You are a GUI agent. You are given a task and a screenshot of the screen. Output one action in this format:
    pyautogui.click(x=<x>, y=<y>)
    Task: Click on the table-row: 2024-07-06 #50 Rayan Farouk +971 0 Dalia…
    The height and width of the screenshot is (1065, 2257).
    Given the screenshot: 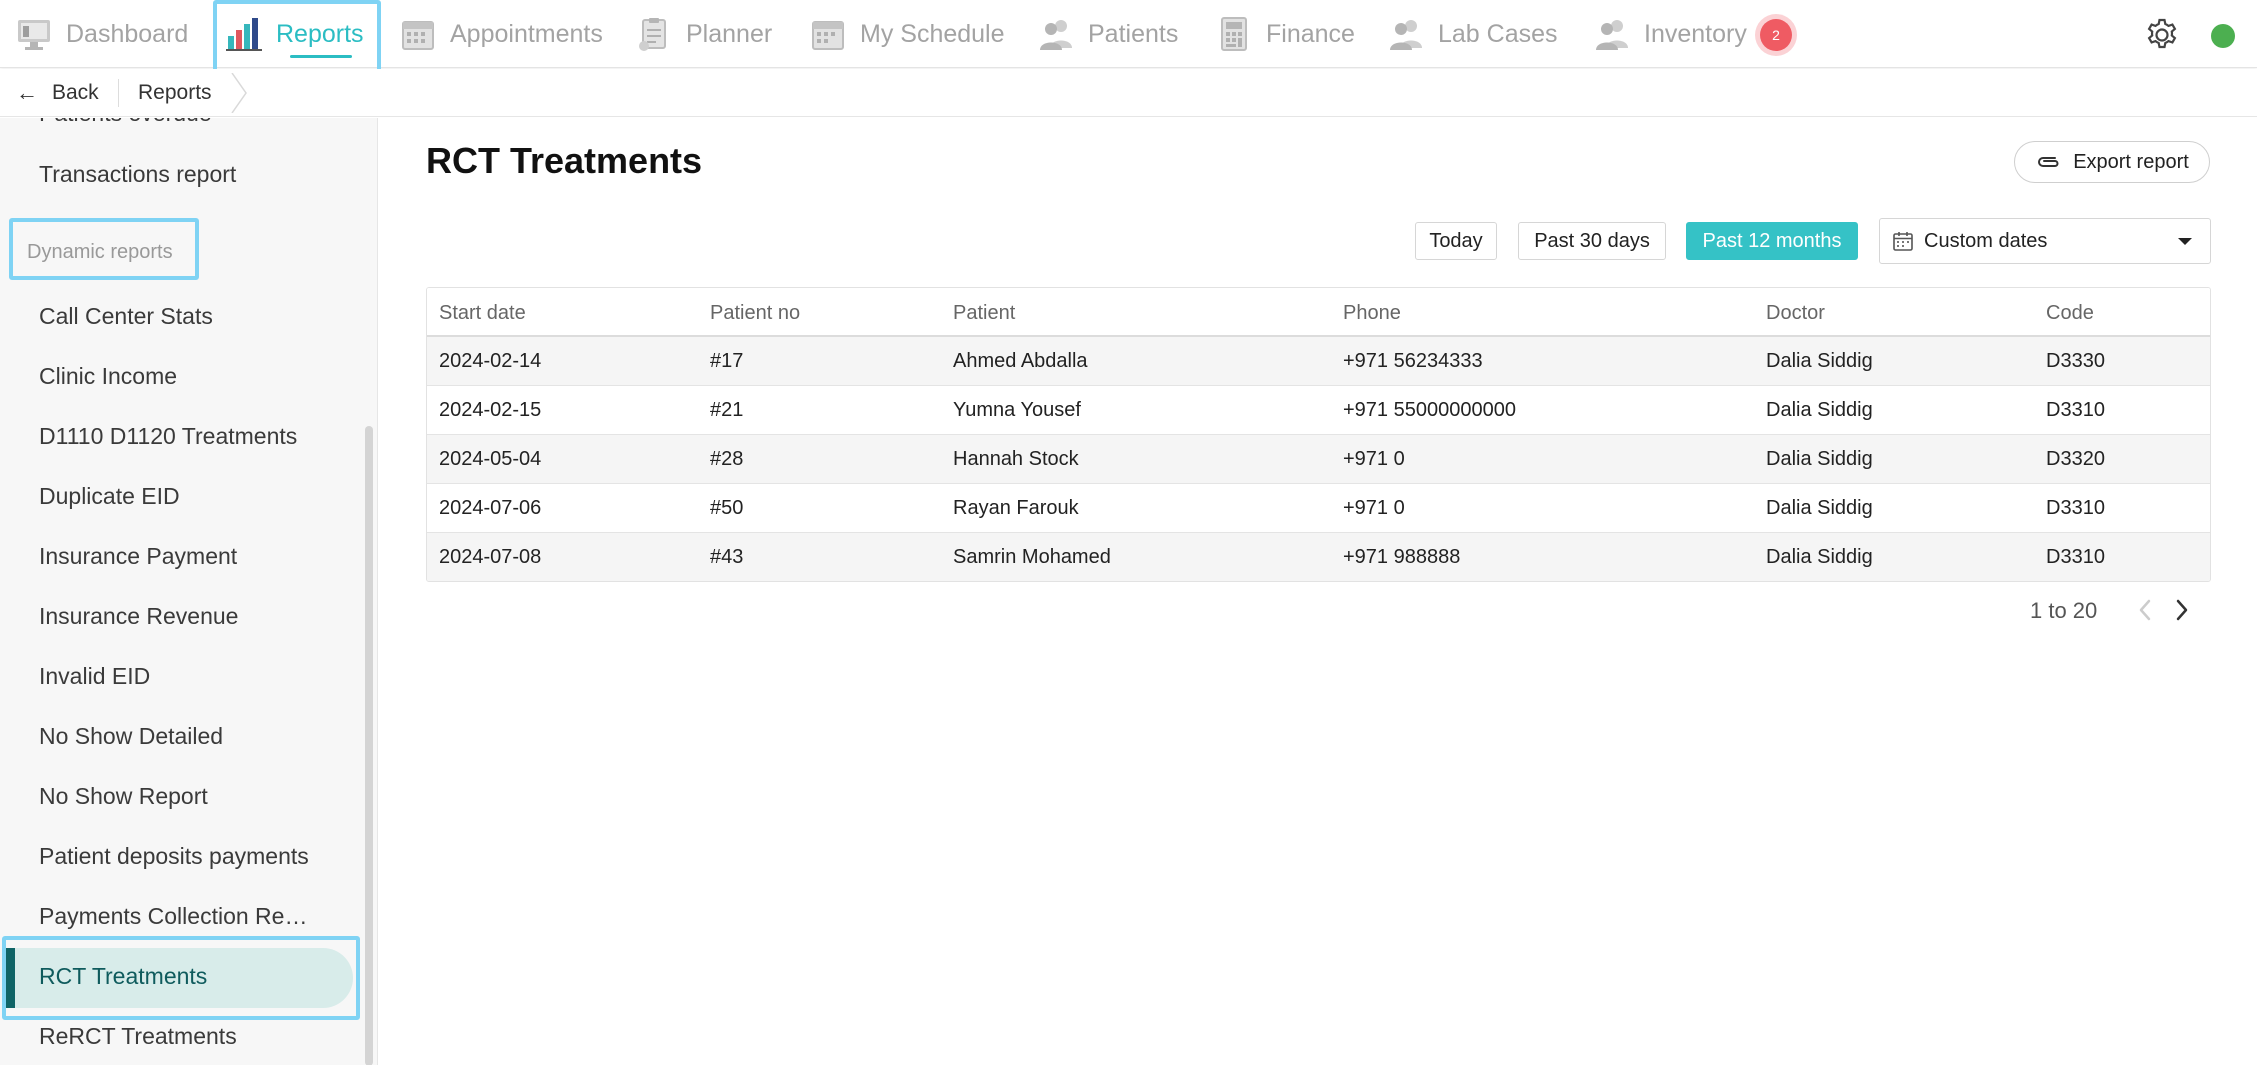 What is the action you would take?
    pyautogui.click(x=1318, y=508)
    